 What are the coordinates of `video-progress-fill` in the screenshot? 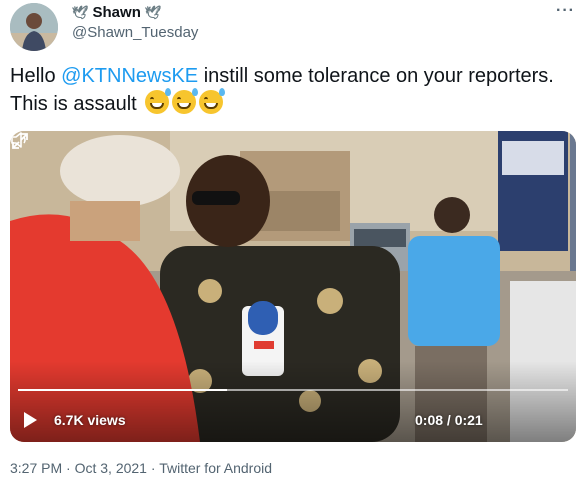 It's located at (122, 390).